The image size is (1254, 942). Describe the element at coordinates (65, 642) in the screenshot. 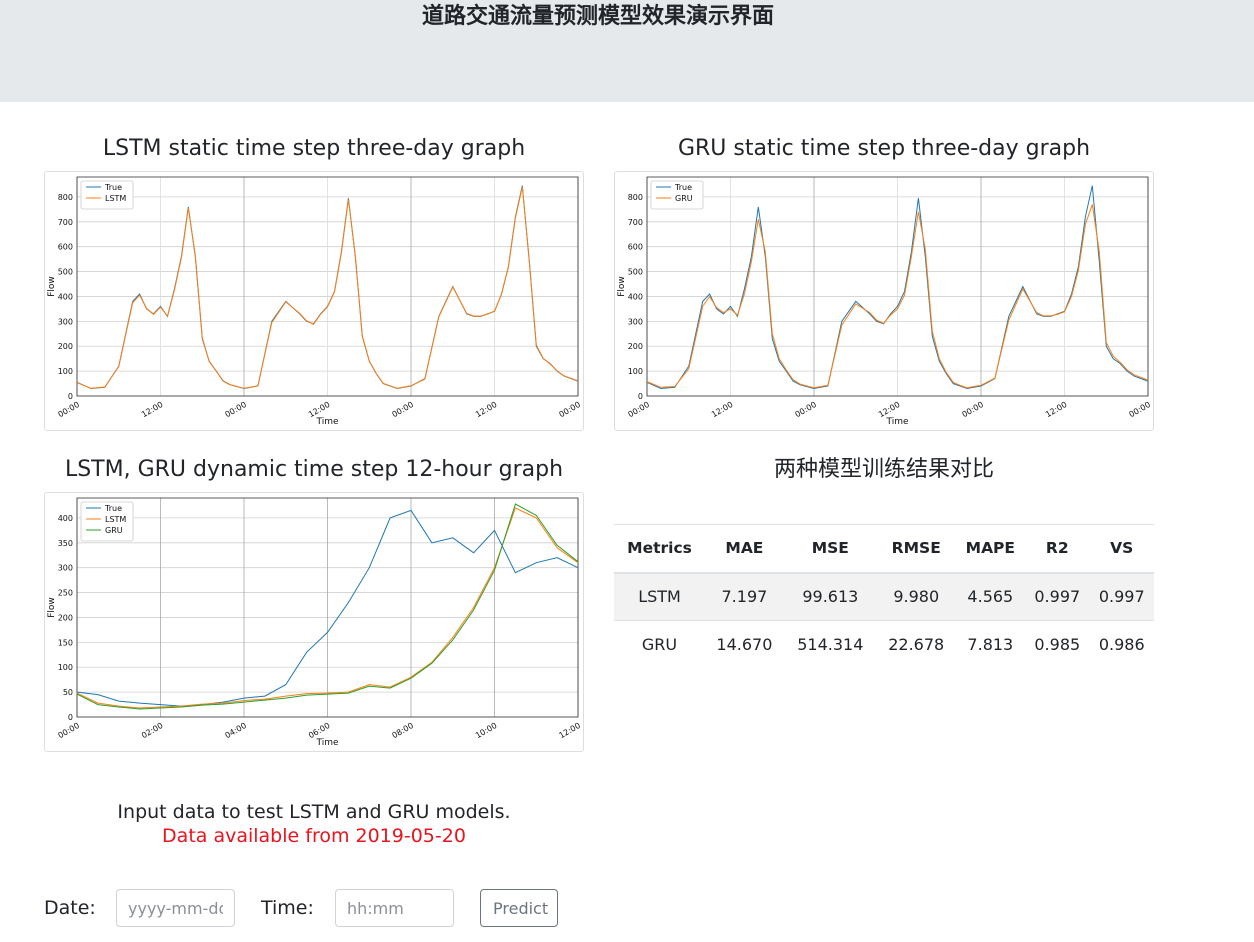

I see `y-tick-label: 150` at that location.